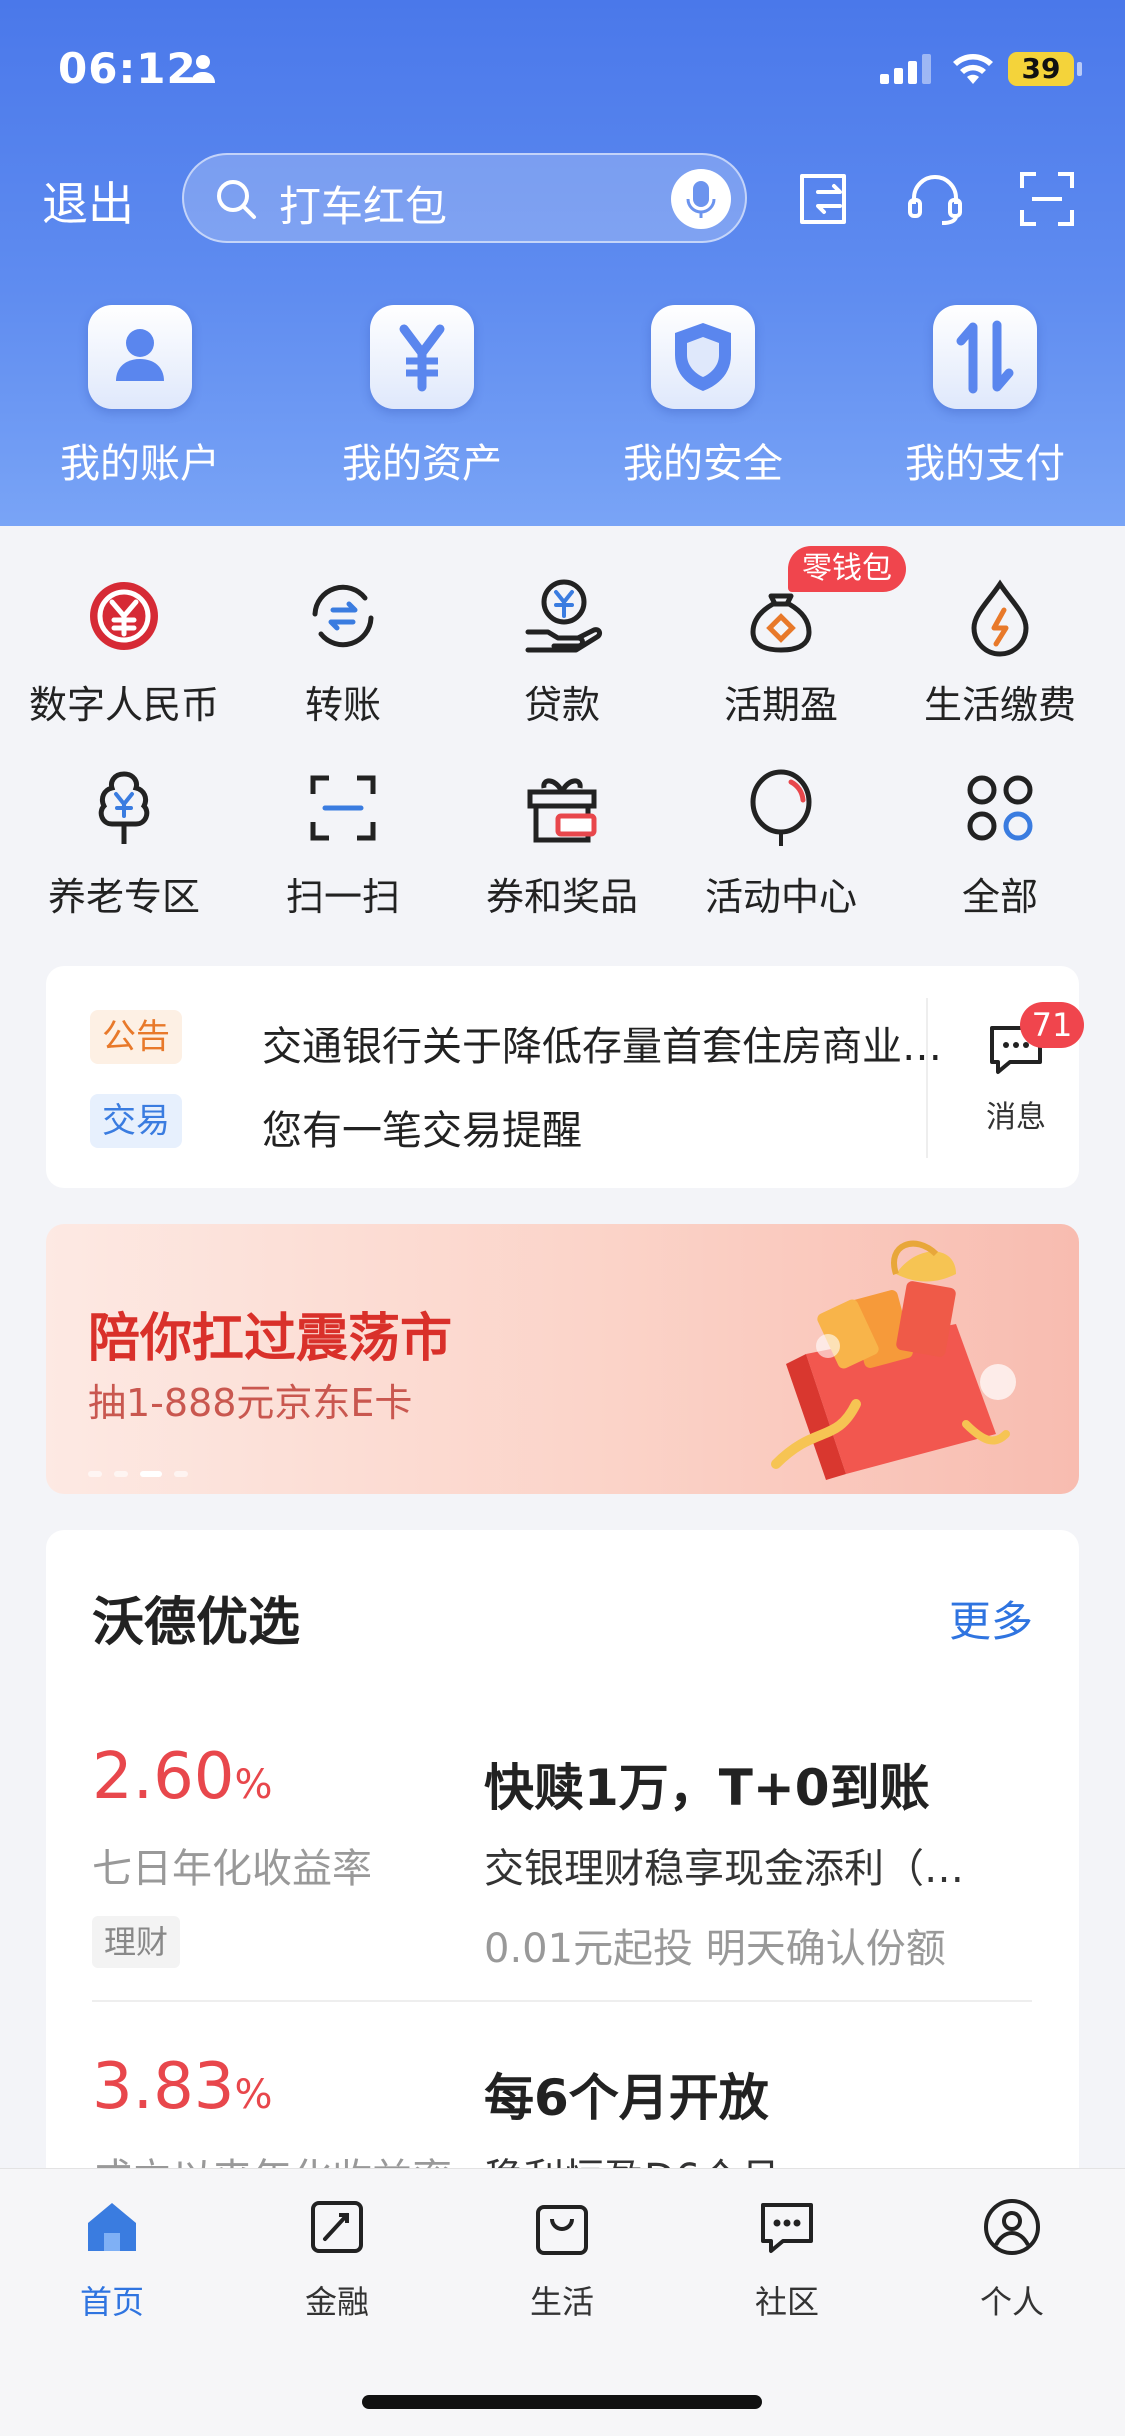 Image resolution: width=1125 pixels, height=2436 pixels. Describe the element at coordinates (562, 396) in the screenshot. I see `account-quick-actions: 我的账户 我的资产 我的安全 我的支付` at that location.